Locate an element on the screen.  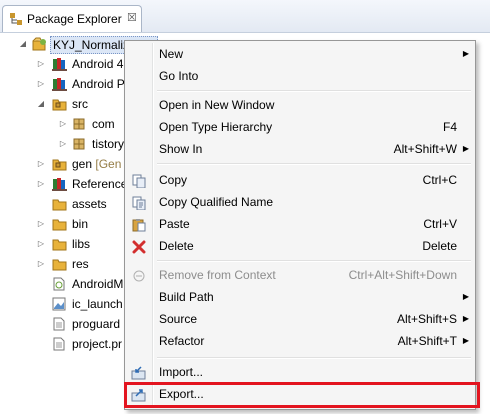
tree-item-label: gen [Gen is located at coordinates (97, 164).